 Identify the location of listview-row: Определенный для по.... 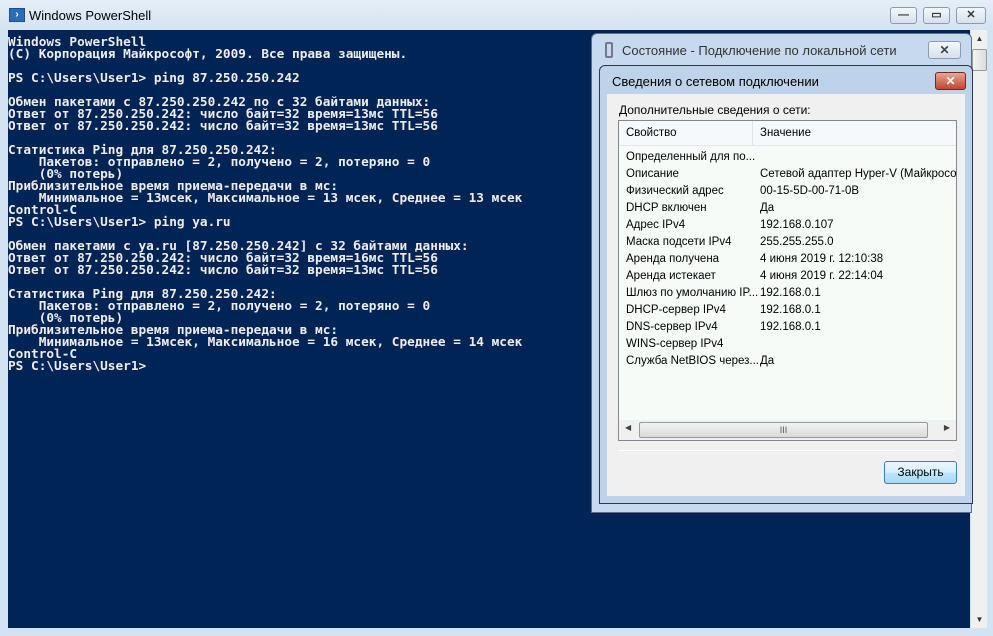
(787, 157).